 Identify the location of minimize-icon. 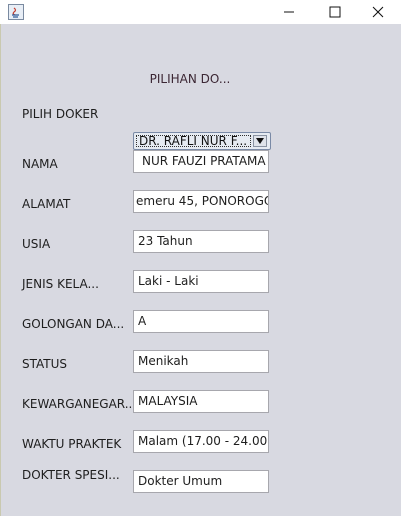
(289, 12).